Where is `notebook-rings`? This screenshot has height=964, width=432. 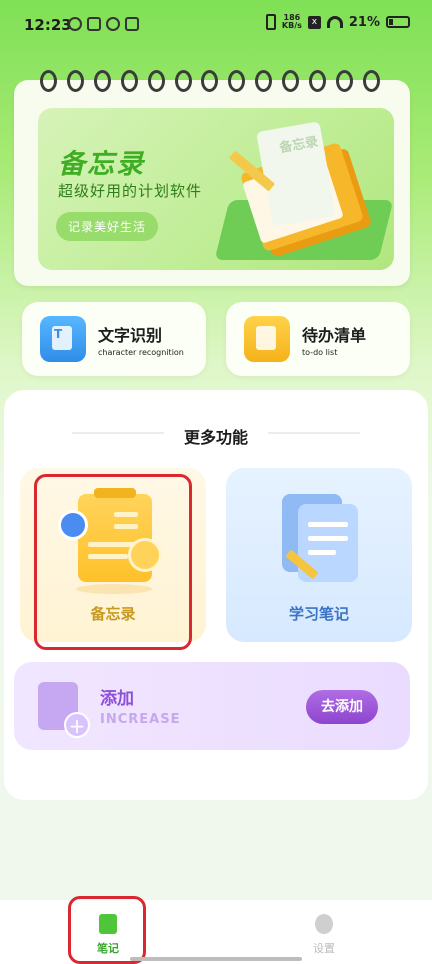
notebook-rings is located at coordinates (210, 82).